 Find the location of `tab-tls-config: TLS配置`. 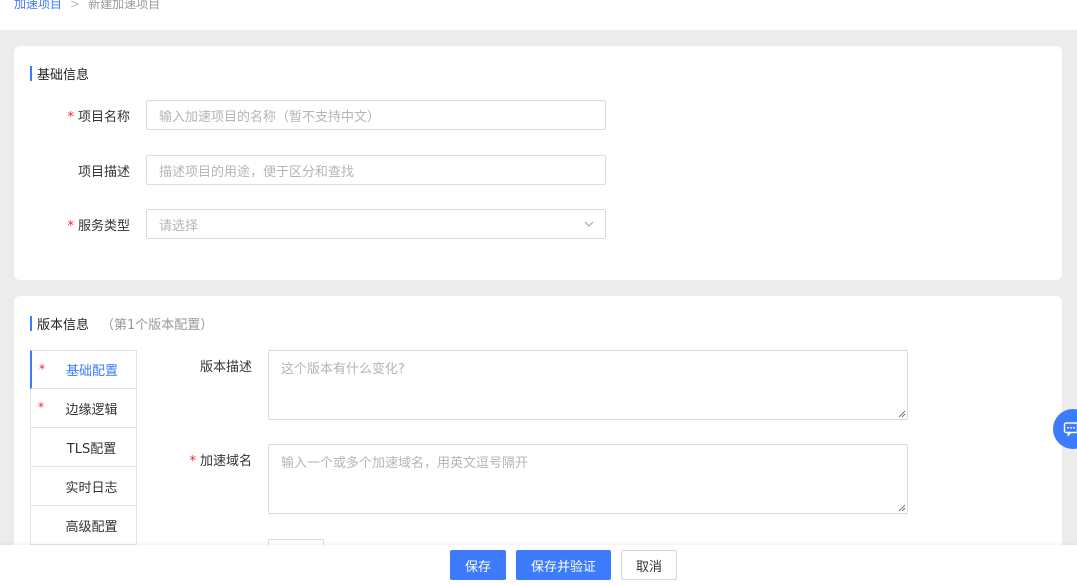

tab-tls-config: TLS配置 is located at coordinates (83, 447).